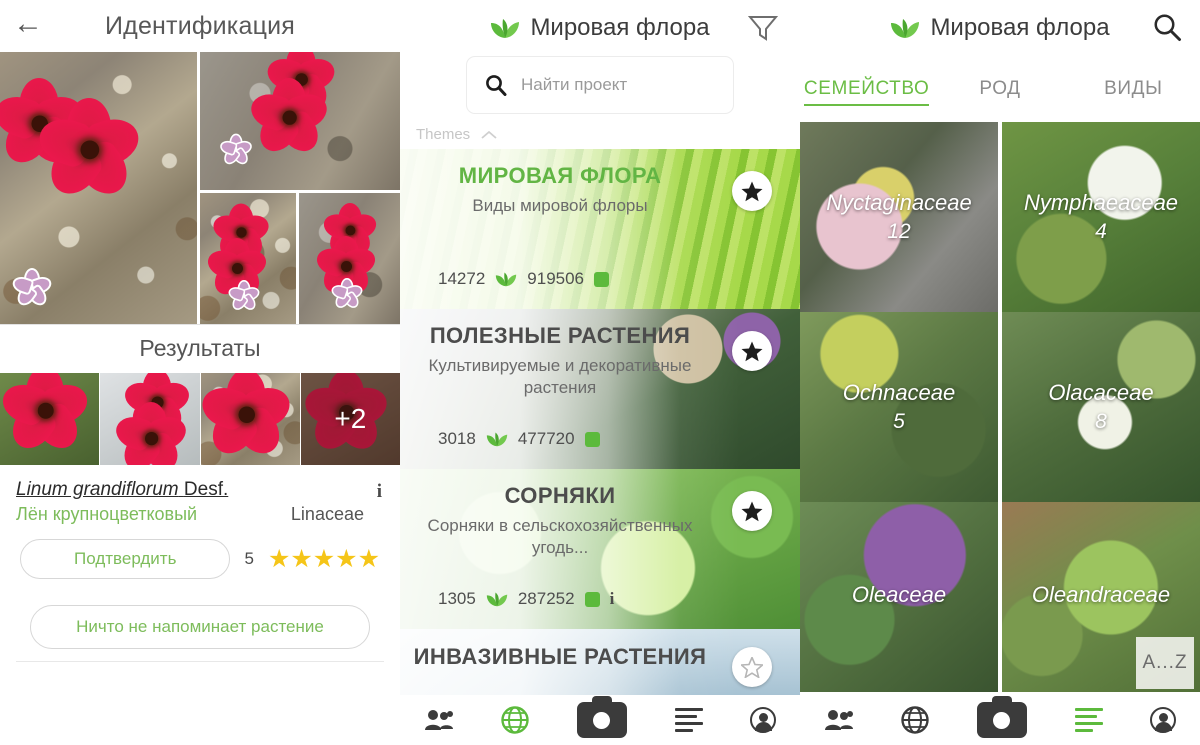 The image size is (1200, 745). What do you see at coordinates (574, 84) in the screenshot?
I see `search-placeholder: Найти проект` at bounding box center [574, 84].